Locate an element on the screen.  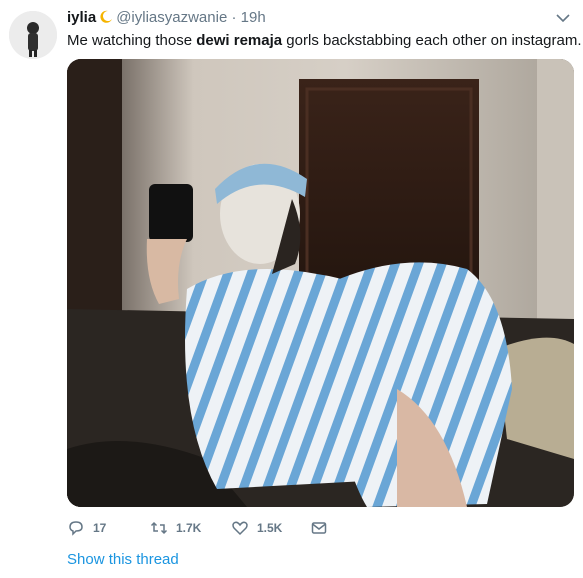
tweet-header: iylia @iyliasyazwanie · 19h is located at coordinates (166, 18).